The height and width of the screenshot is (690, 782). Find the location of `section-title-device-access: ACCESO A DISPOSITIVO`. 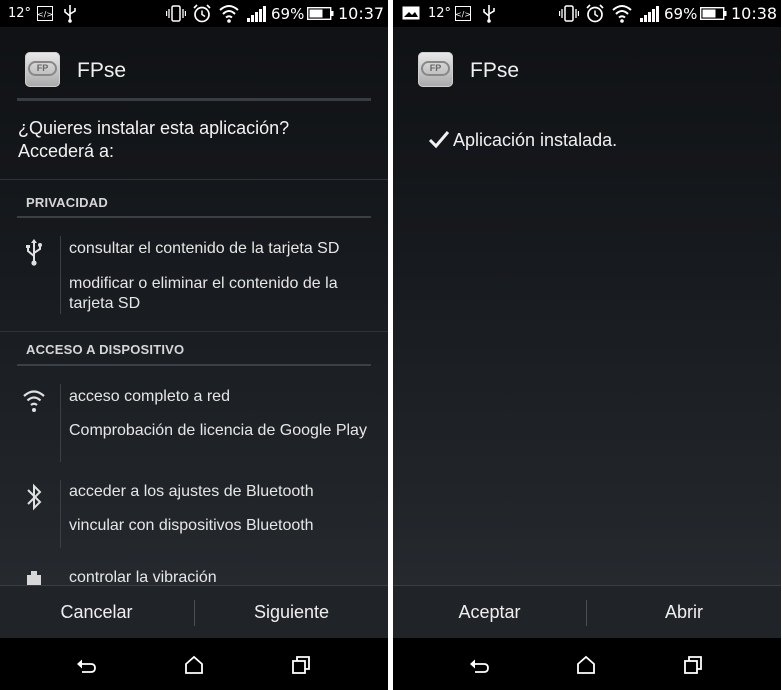

section-title-device-access: ACCESO A DISPOSITIVO is located at coordinates (105, 349).